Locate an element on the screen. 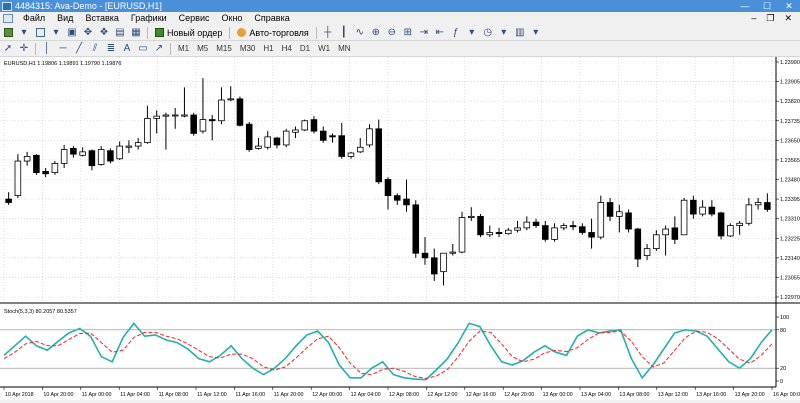  fibonacci-icon: ≣ is located at coordinates (111, 49).